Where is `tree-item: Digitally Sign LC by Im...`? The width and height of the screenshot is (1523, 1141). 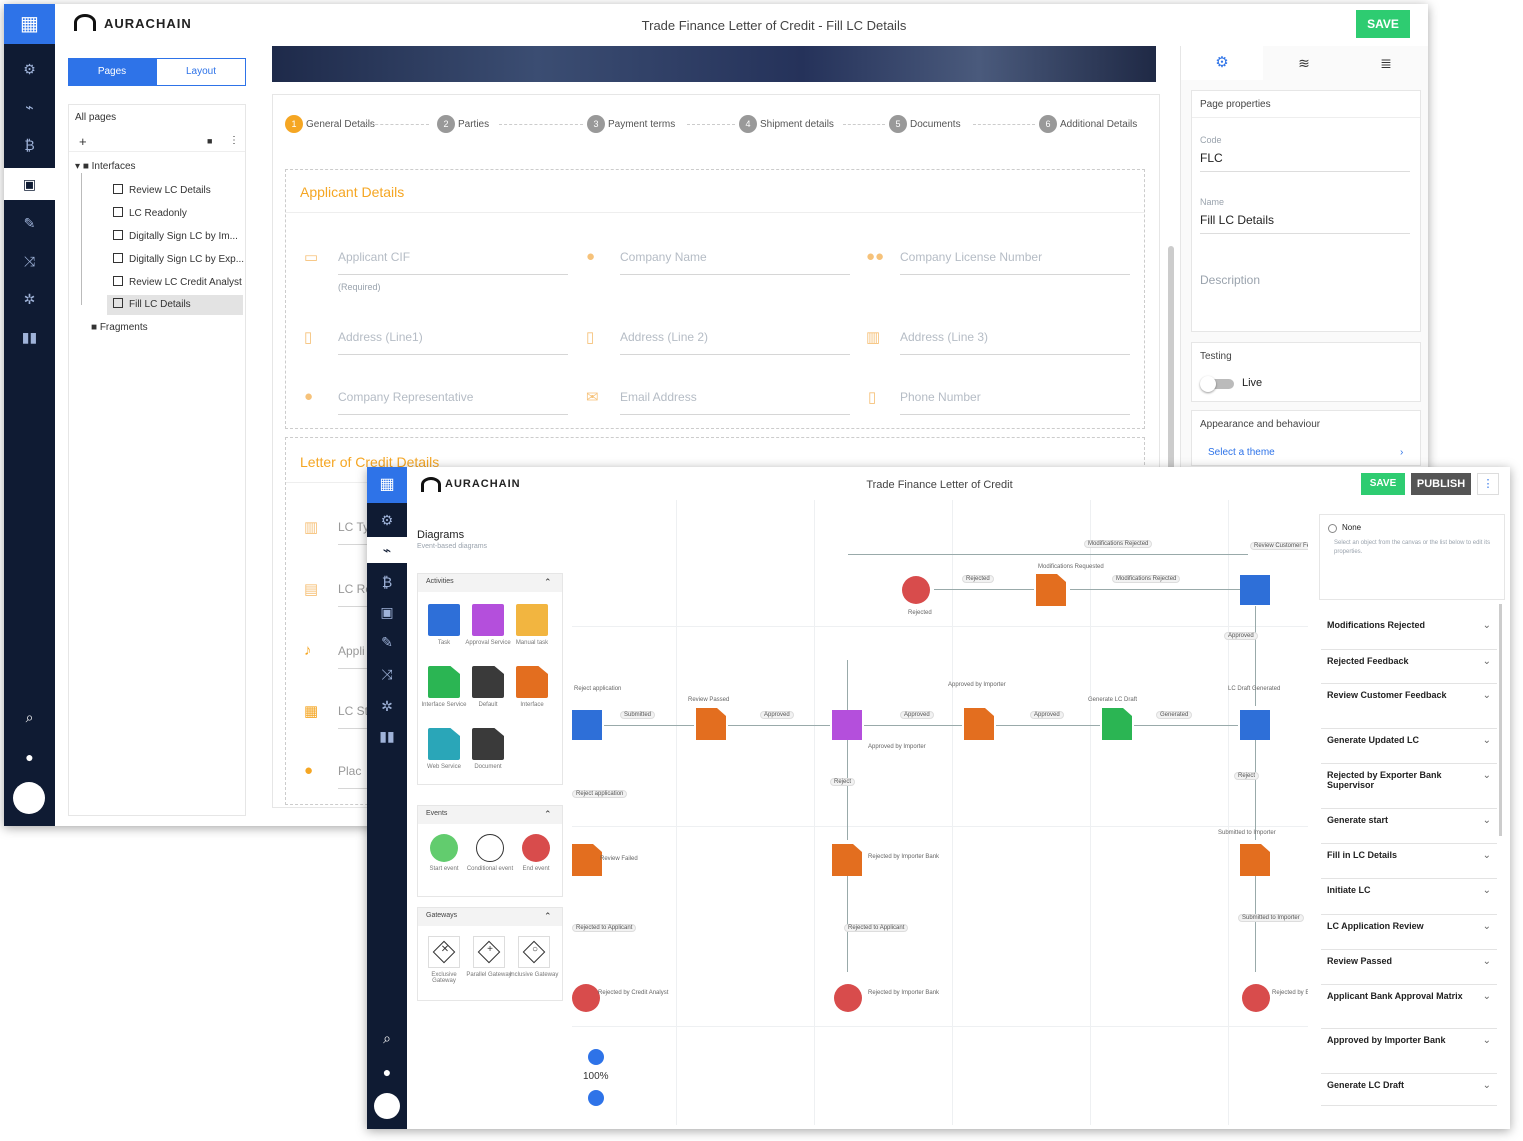 tree-item: Digitally Sign LC by Im... is located at coordinates (175, 236).